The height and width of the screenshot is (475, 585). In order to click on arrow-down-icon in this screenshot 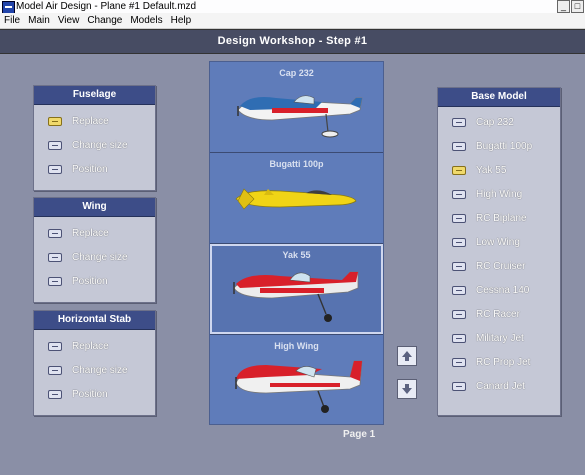, I will do `click(407, 389)`.